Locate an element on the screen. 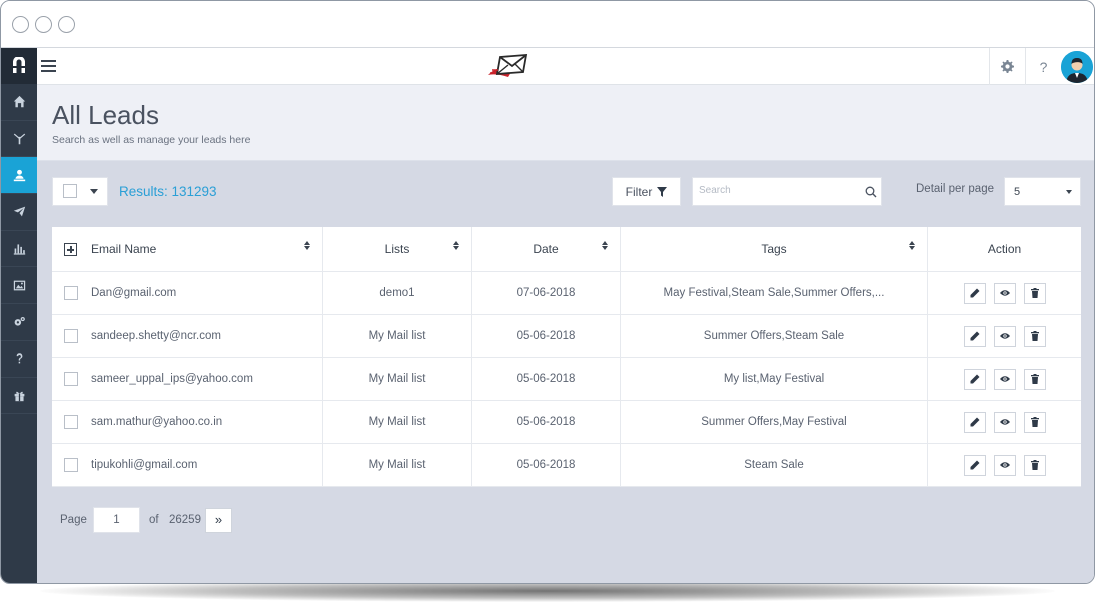 Image resolution: width=1095 pixels, height=616 pixels. search-icon is located at coordinates (871, 192).